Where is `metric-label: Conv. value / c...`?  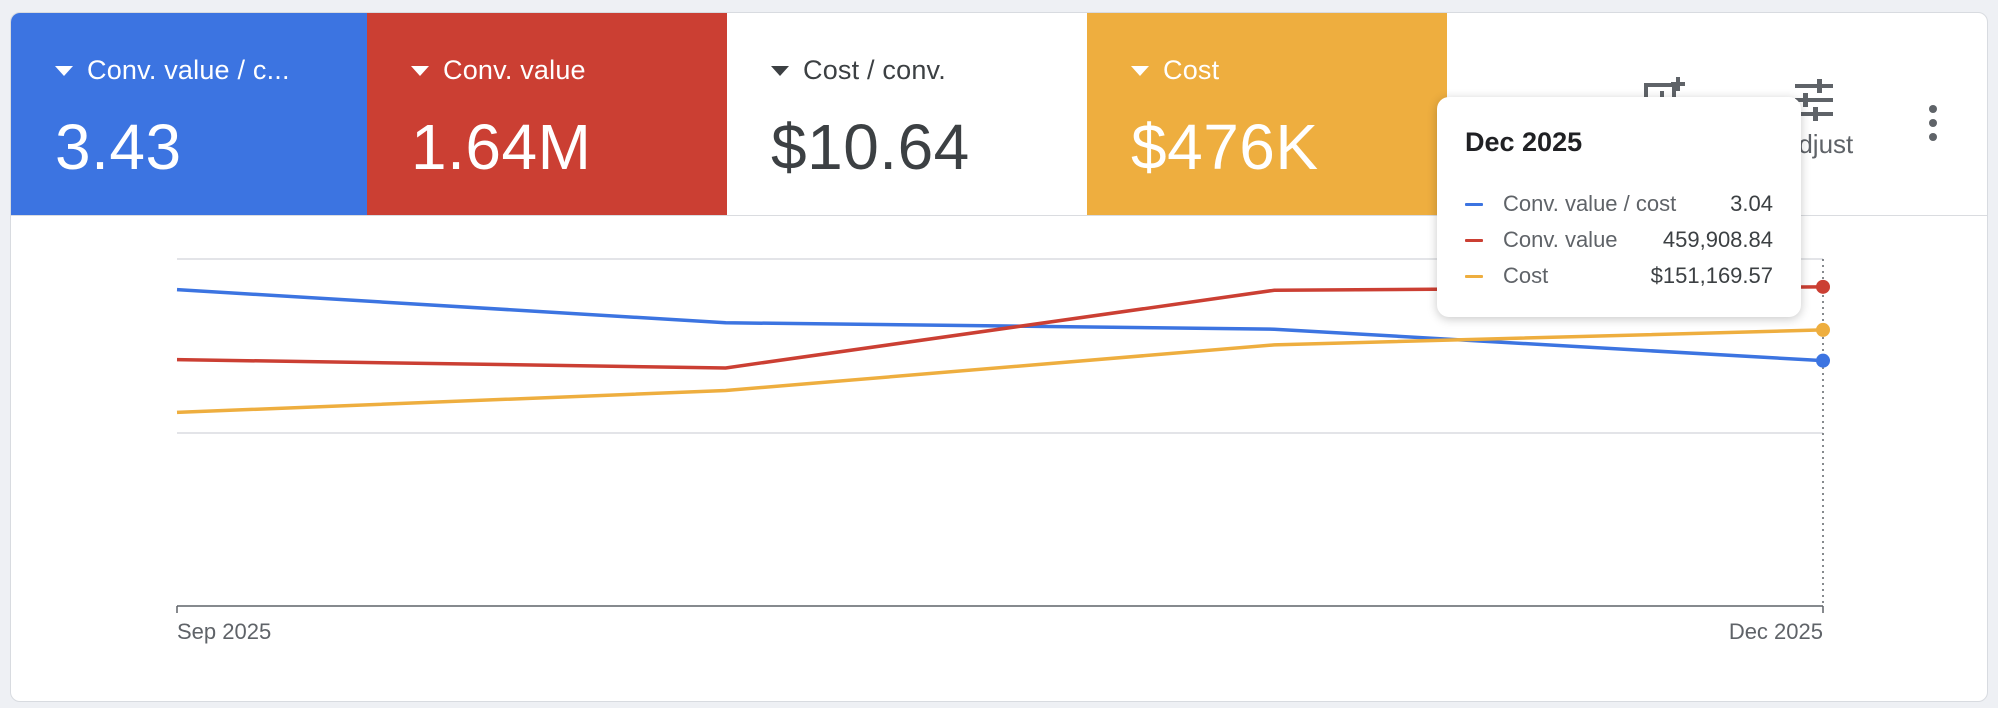
metric-label: Conv. value / c... is located at coordinates (188, 70).